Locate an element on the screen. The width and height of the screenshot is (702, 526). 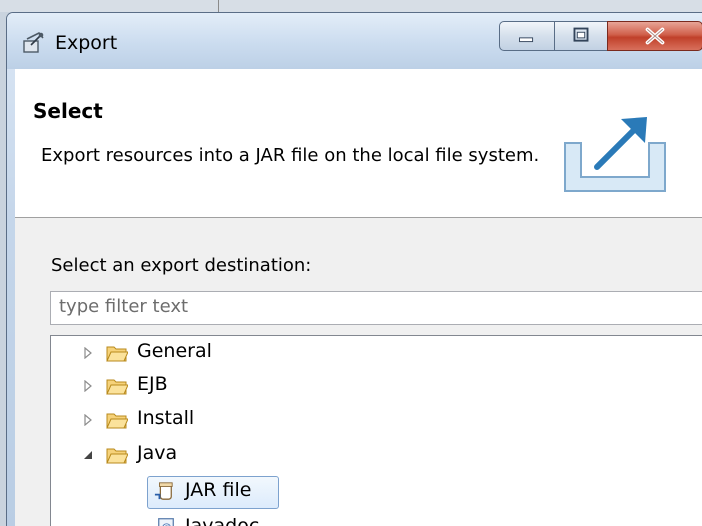
minimize-icon is located at coordinates (526, 40).